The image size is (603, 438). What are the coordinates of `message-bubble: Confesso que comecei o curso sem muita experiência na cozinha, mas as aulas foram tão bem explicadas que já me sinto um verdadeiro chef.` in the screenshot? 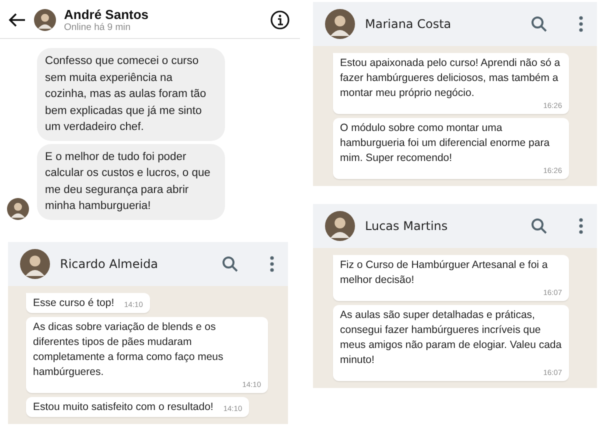 It's located at (131, 94).